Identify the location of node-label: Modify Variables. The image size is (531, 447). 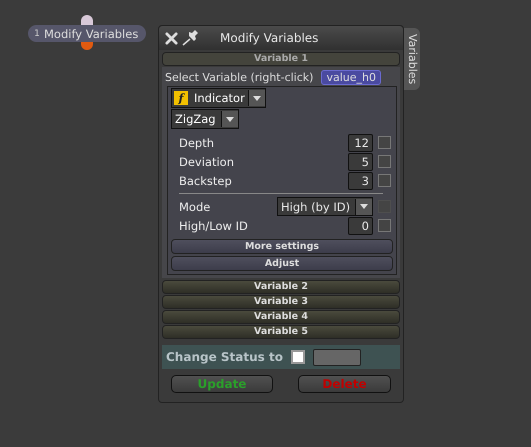
(91, 33).